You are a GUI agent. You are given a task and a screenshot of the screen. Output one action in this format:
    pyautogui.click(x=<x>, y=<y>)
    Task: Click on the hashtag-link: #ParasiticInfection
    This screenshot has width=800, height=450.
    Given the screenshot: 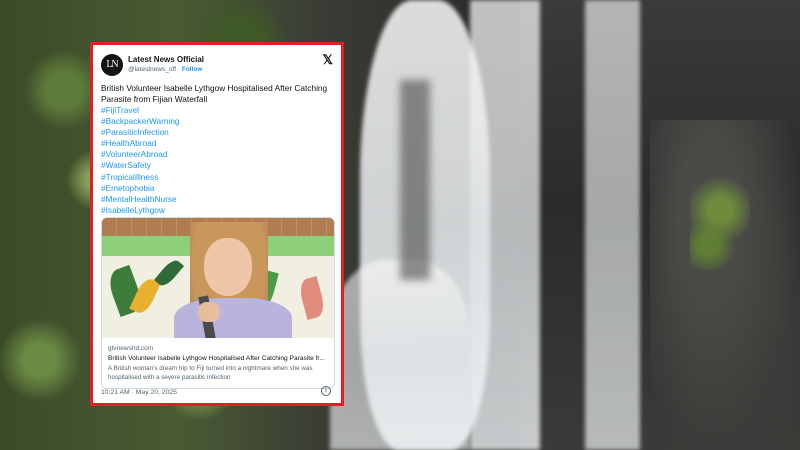 What is the action you would take?
    pyautogui.click(x=140, y=132)
    